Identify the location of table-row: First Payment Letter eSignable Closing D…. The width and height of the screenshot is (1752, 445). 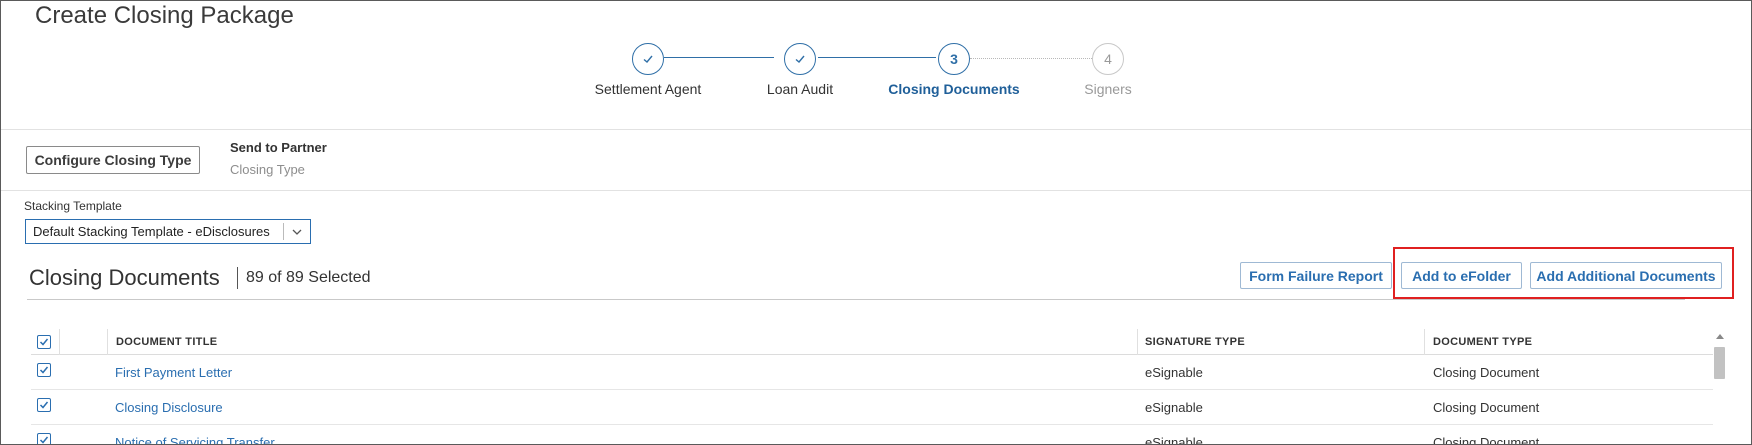
(872, 372).